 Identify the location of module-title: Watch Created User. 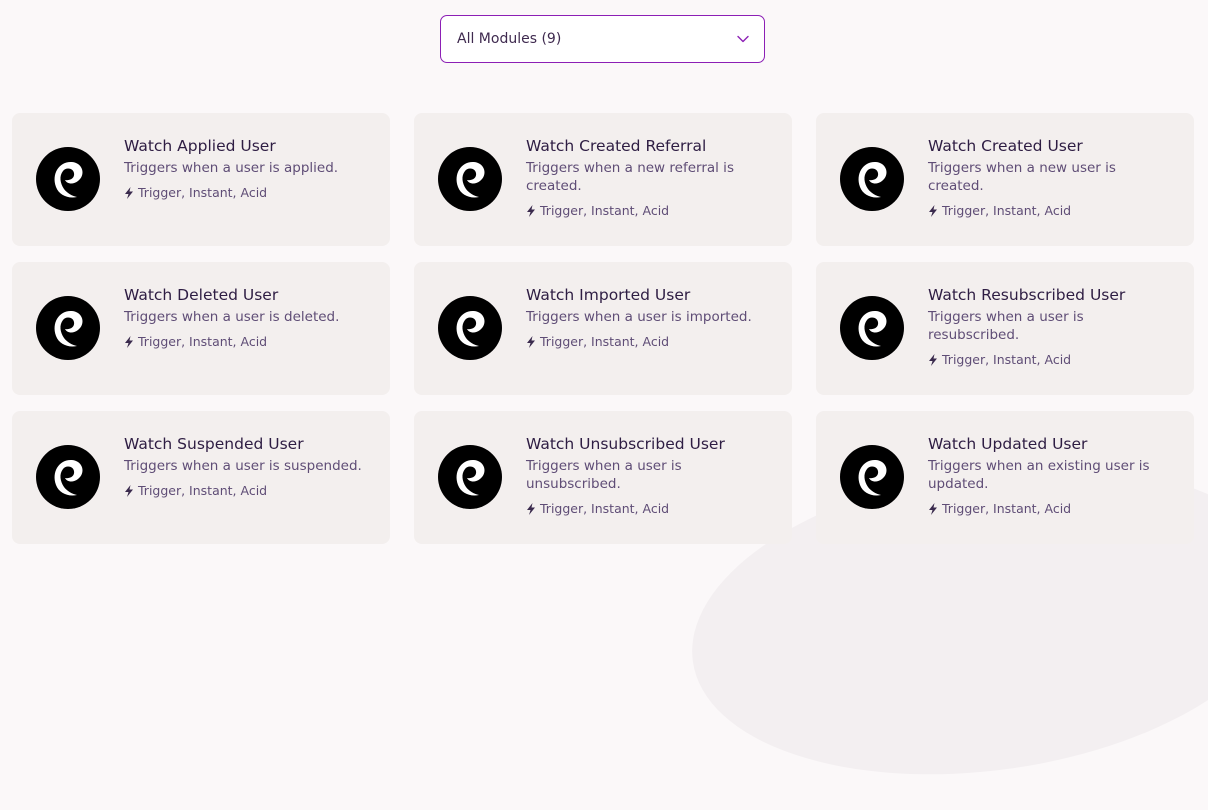
(1005, 146).